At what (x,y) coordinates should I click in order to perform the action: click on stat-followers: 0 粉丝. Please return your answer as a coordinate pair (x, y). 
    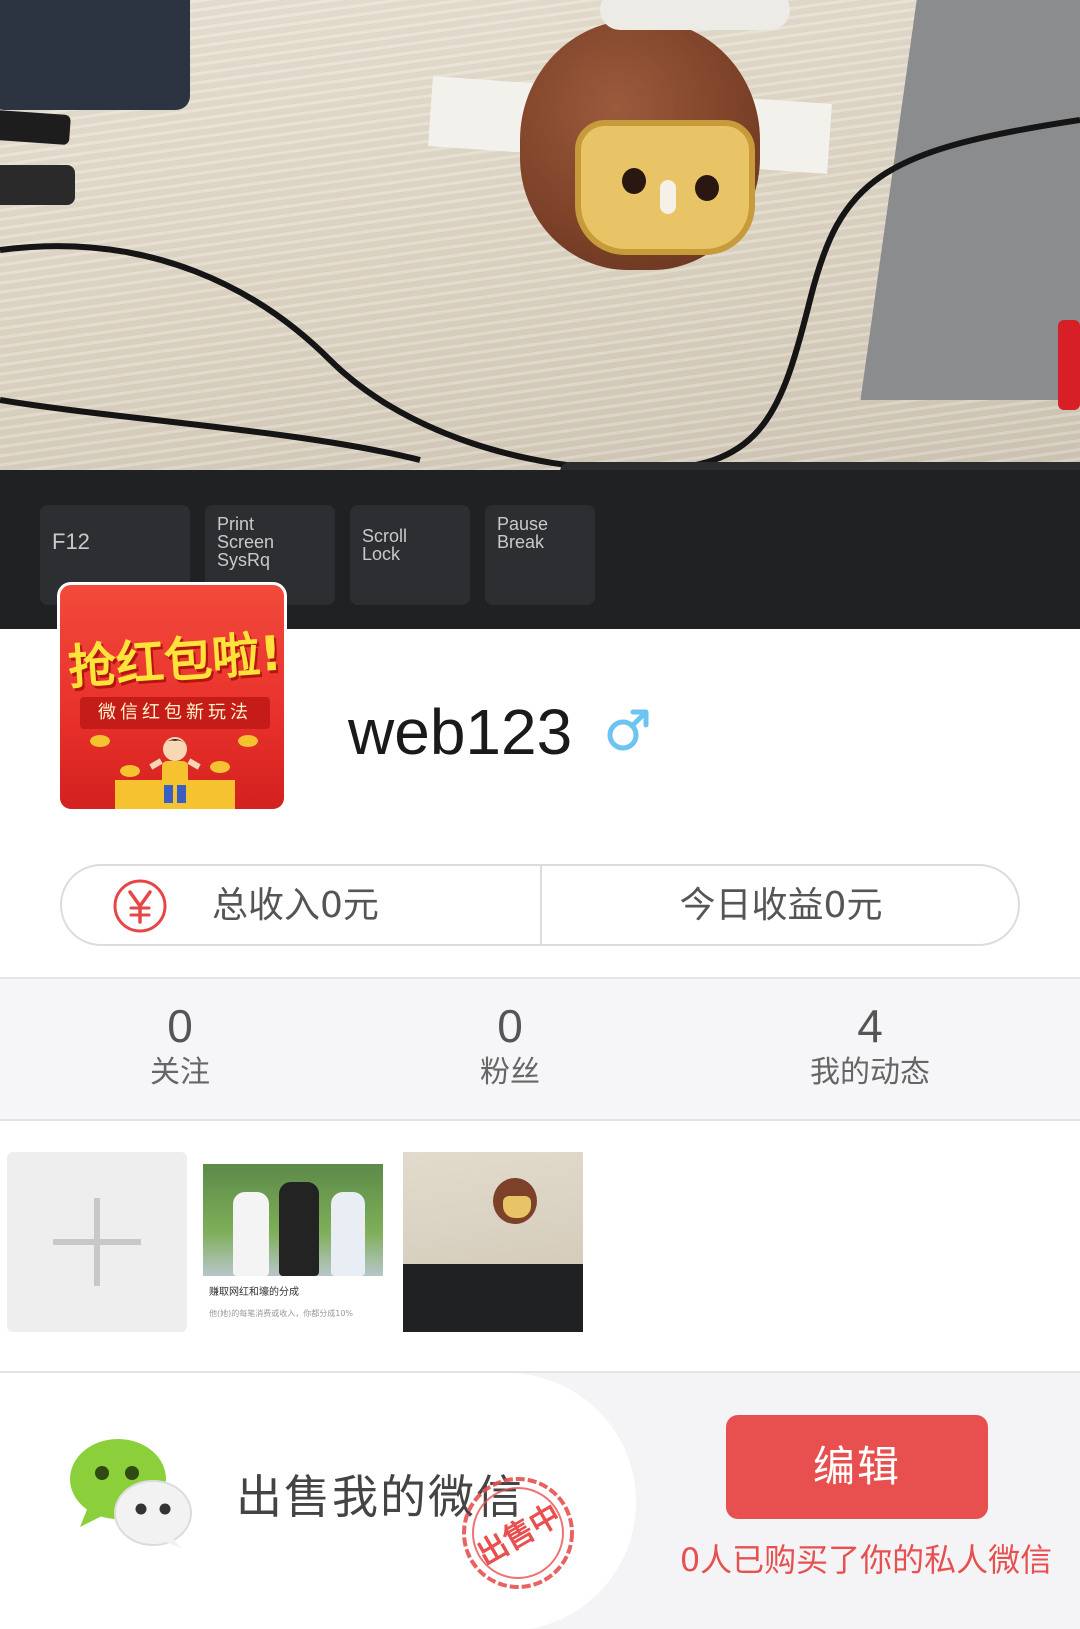
    Looking at the image, I should click on (510, 1046).